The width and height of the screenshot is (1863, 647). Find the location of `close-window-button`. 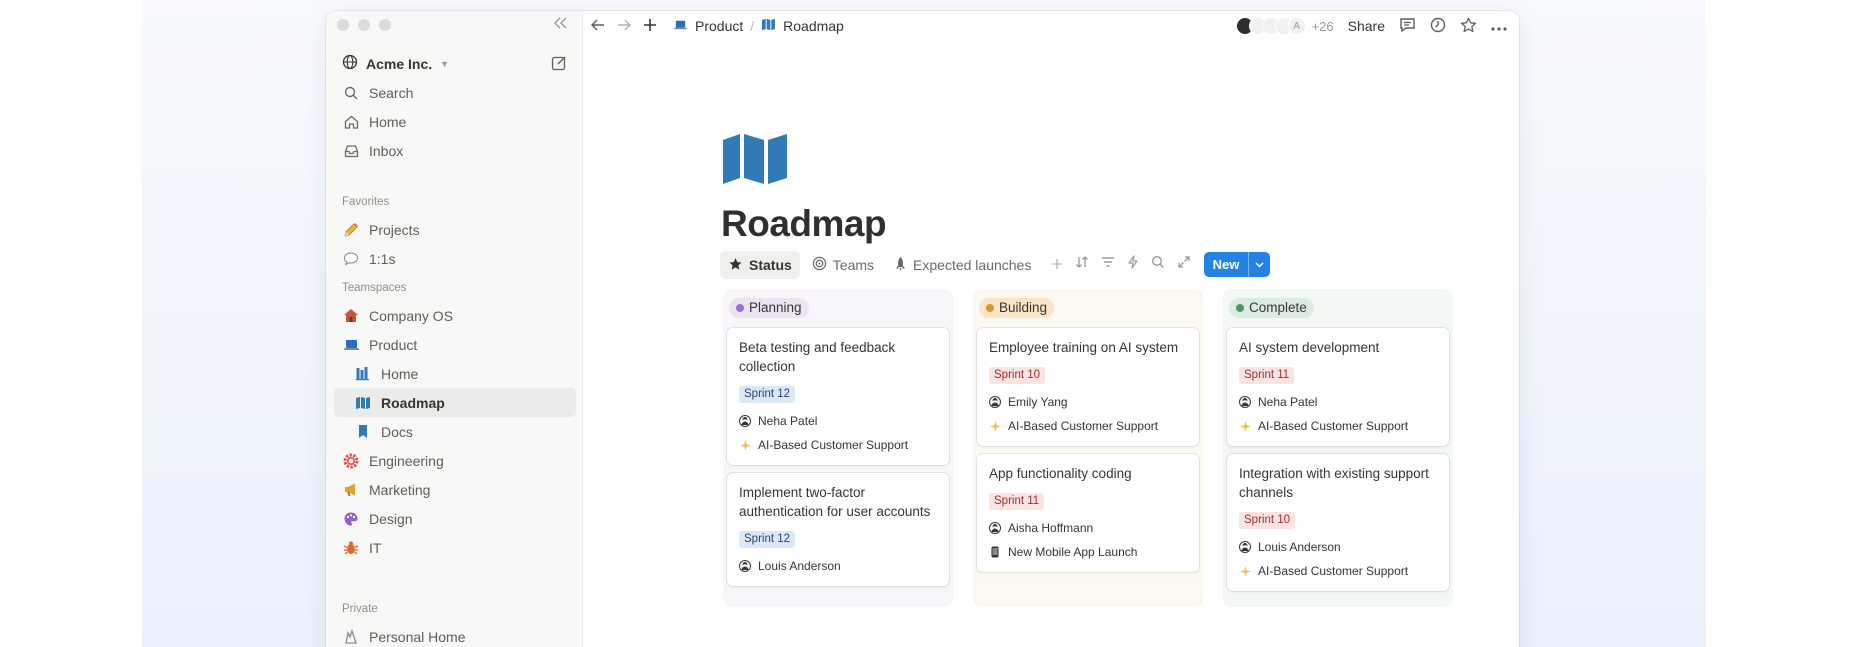

close-window-button is located at coordinates (343, 25).